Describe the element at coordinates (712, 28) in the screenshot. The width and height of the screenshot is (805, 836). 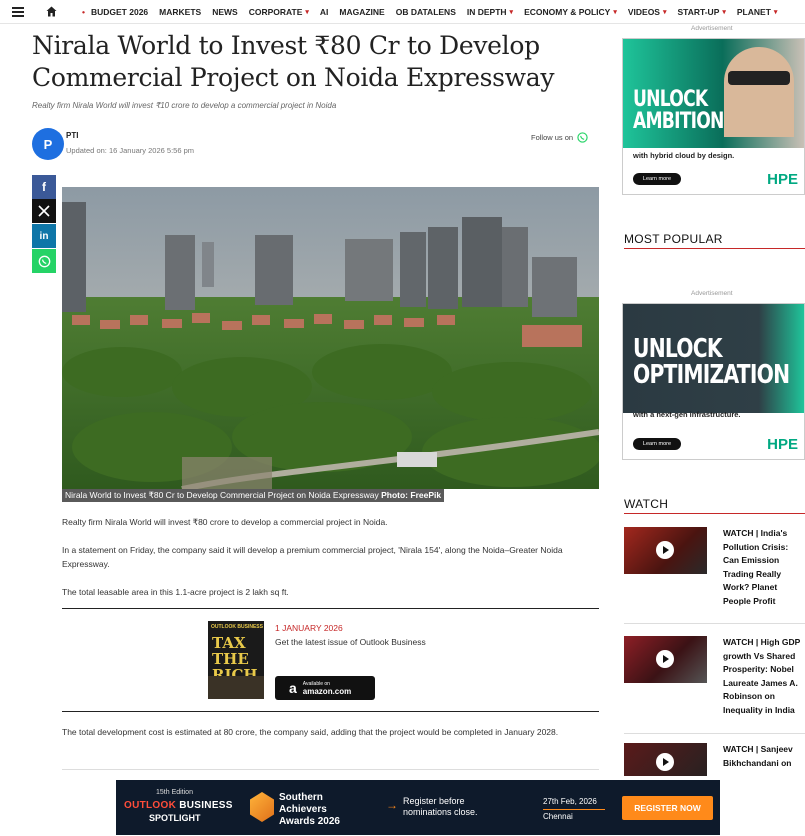
I see `ad-label: Advertisement` at that location.